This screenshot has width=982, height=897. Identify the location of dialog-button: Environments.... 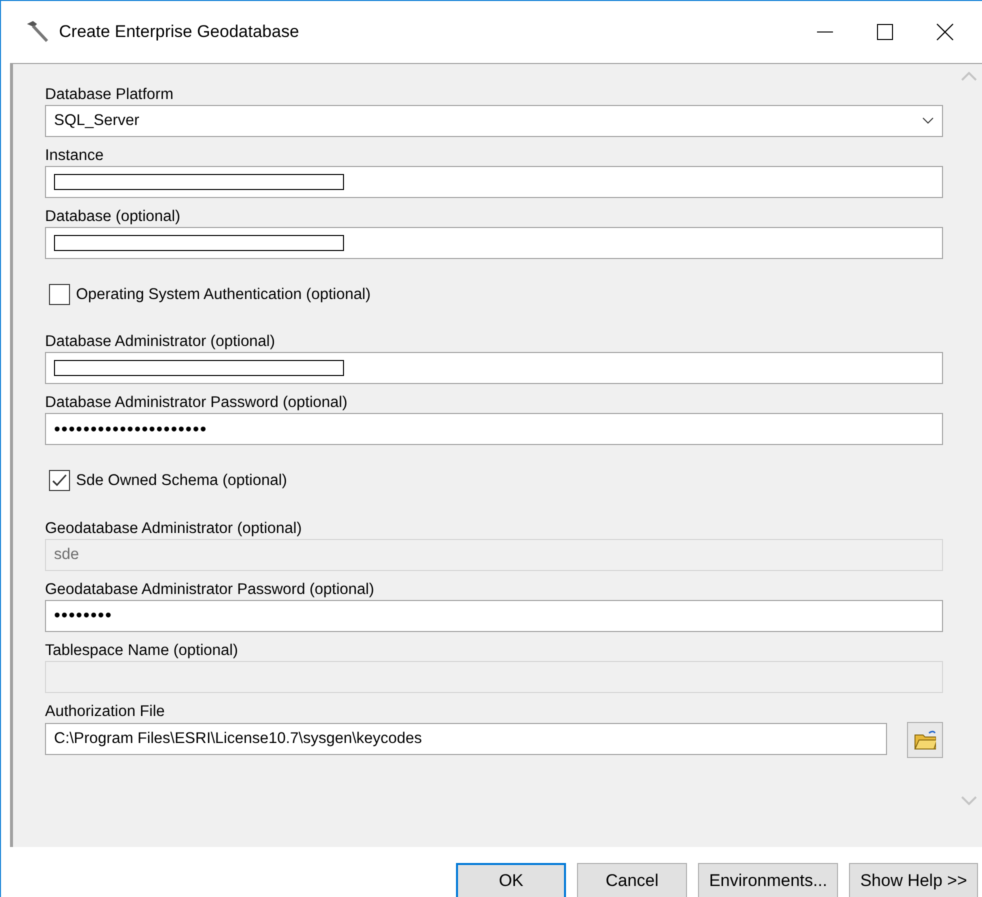
(768, 880).